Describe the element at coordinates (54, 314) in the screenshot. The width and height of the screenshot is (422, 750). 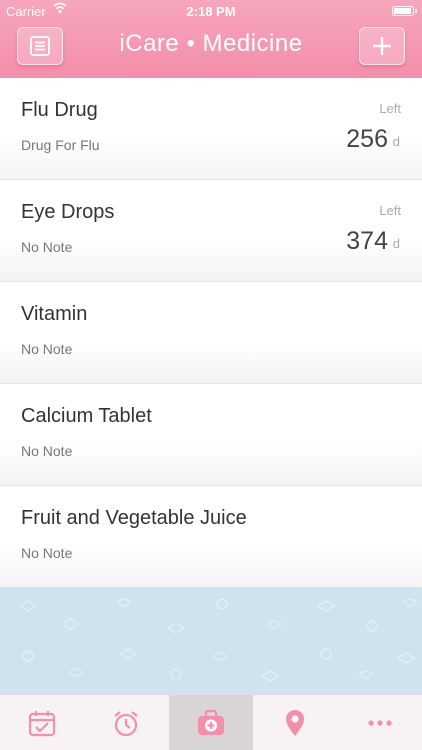
I see `medicine-name: Vitamin` at that location.